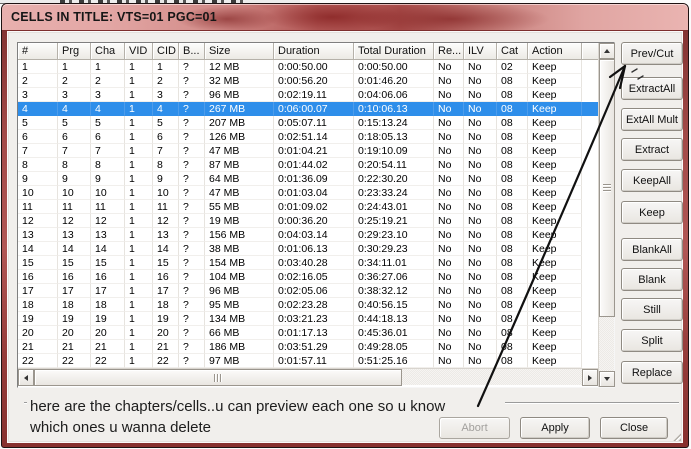  I want to click on column-header-totalduration: Total Duration, so click(394, 51).